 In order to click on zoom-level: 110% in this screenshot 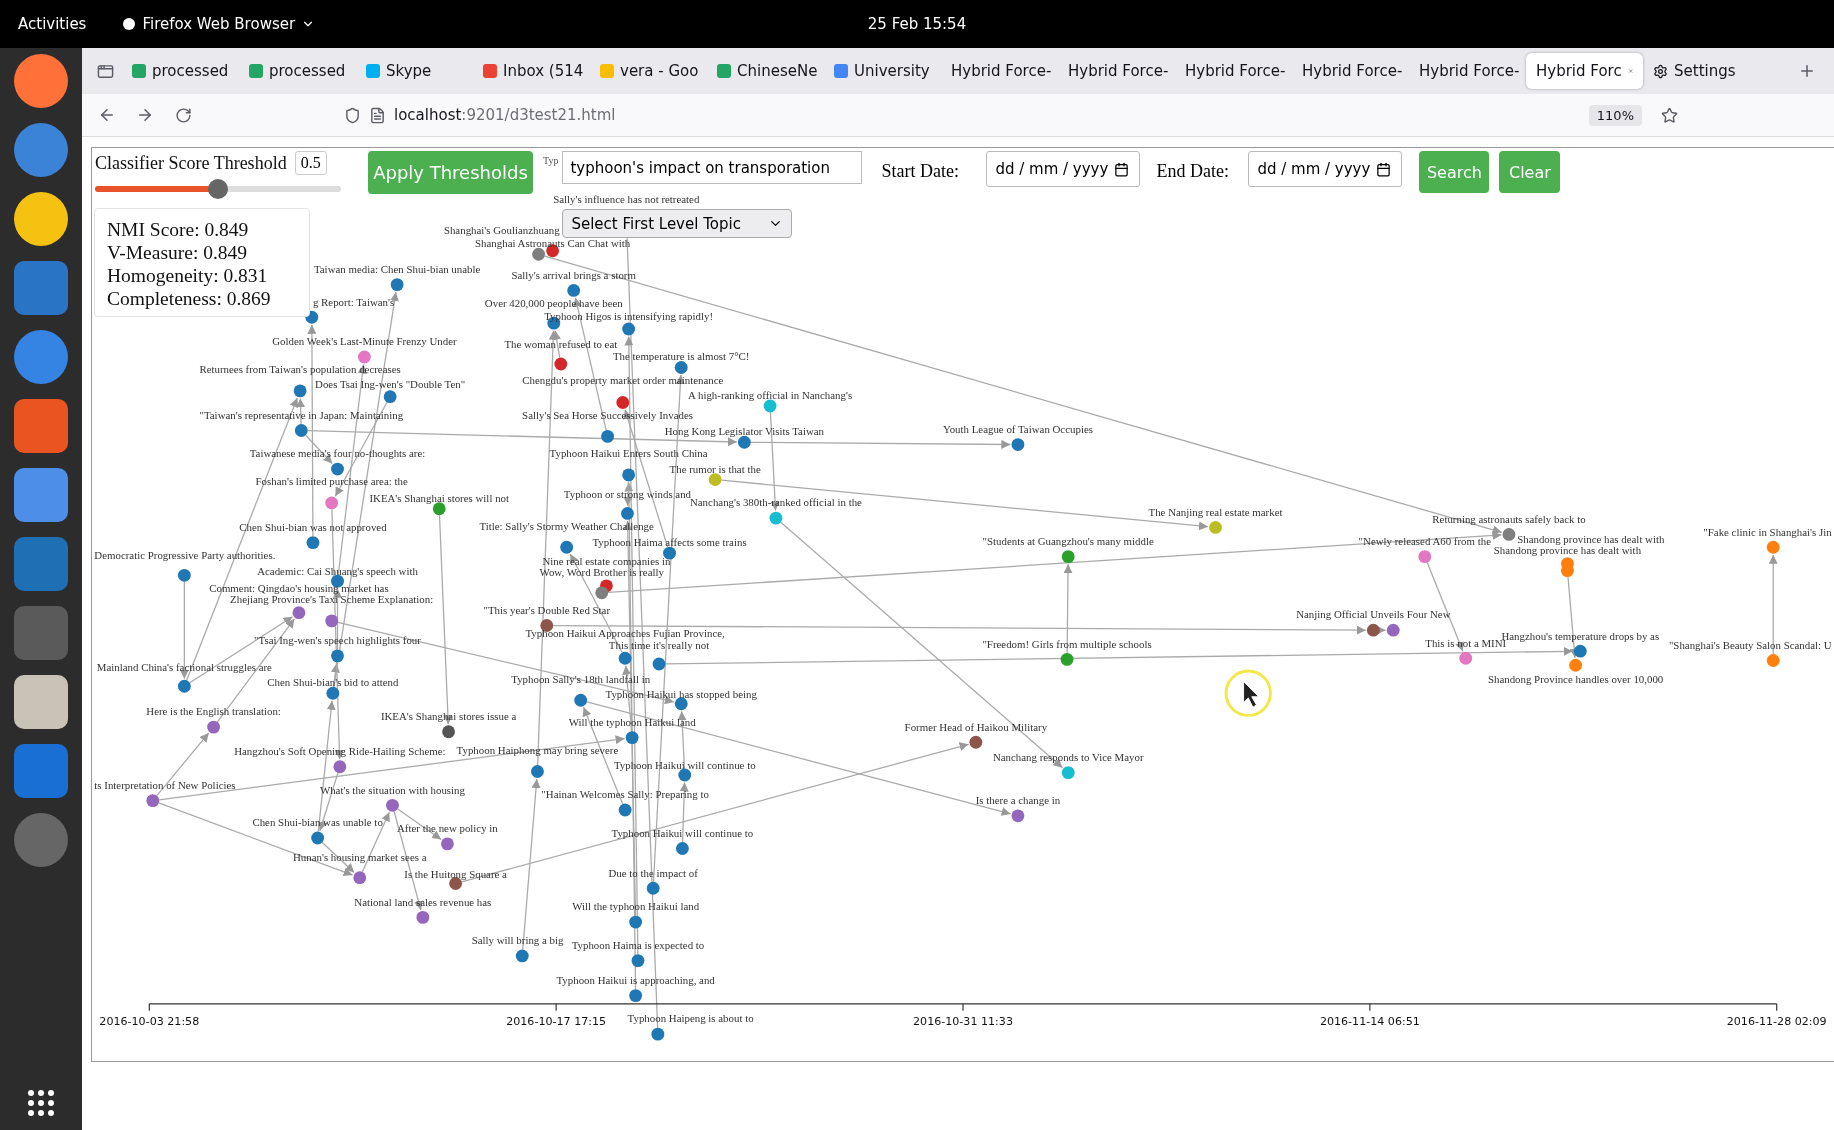, I will do `click(1615, 115)`.